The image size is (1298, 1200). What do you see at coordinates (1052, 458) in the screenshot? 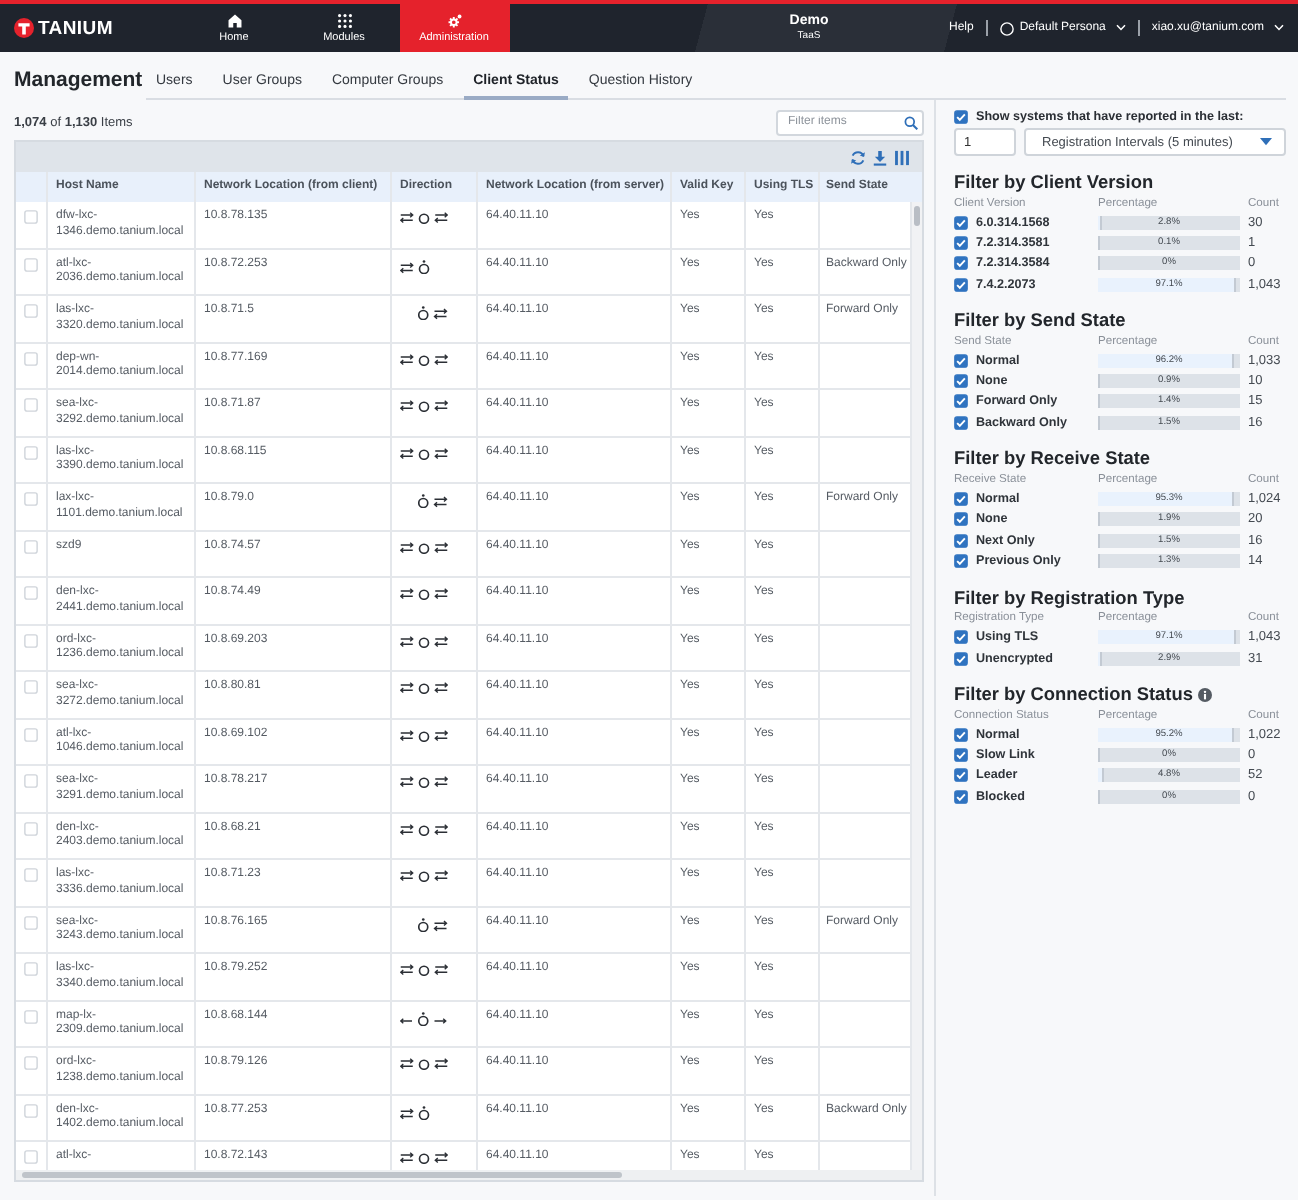
I see `filter-title: Filter by Receive State` at bounding box center [1052, 458].